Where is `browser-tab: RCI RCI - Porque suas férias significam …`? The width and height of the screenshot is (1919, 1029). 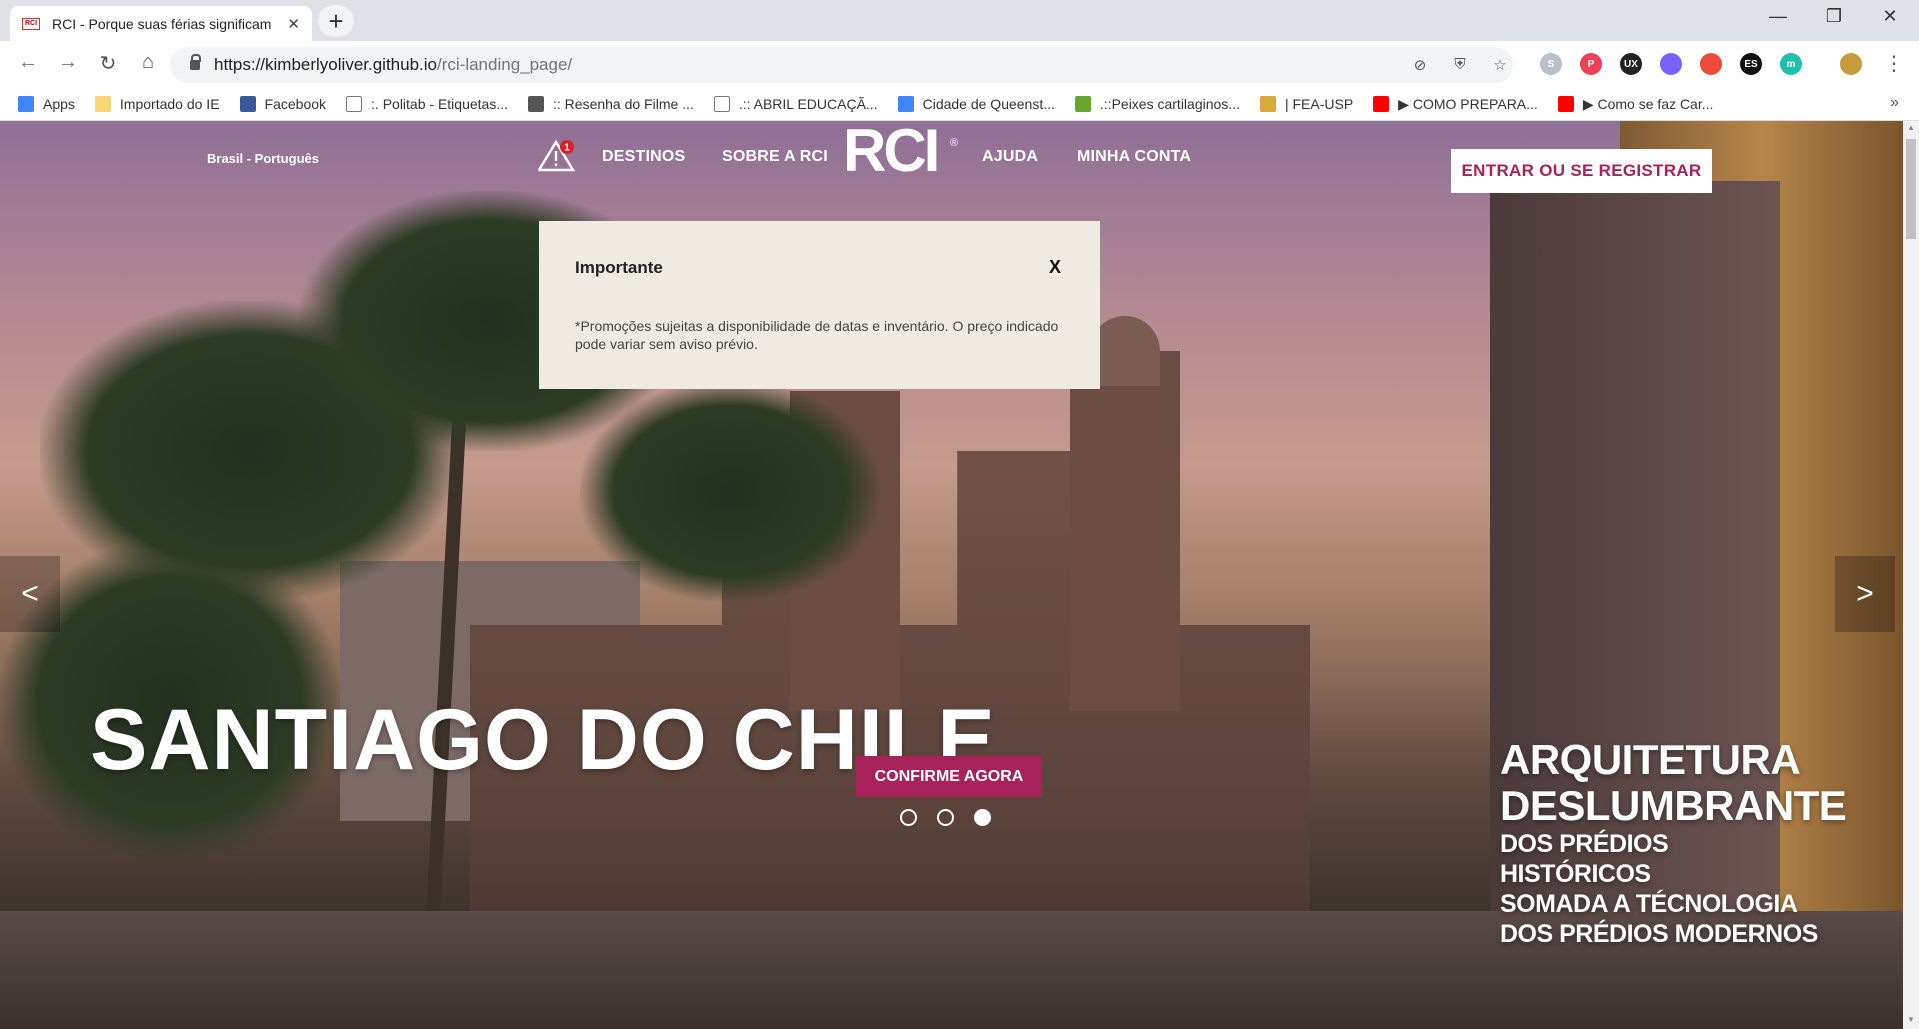
browser-tab: RCI RCI - Porque suas férias significam … is located at coordinates (161, 23).